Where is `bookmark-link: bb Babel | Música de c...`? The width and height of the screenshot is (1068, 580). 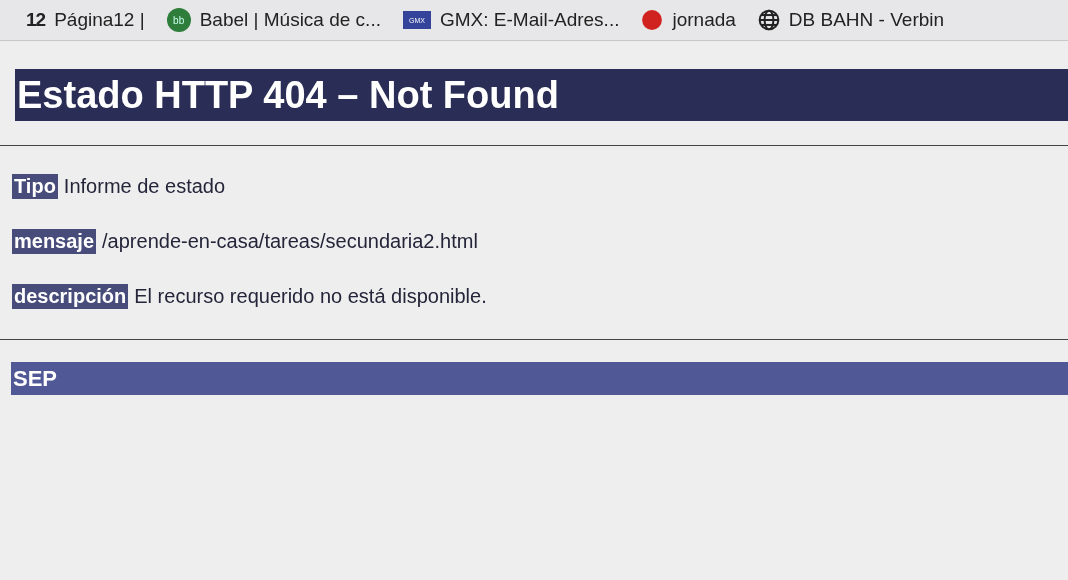
bookmark-link: bb Babel | Música de c... is located at coordinates (273, 20).